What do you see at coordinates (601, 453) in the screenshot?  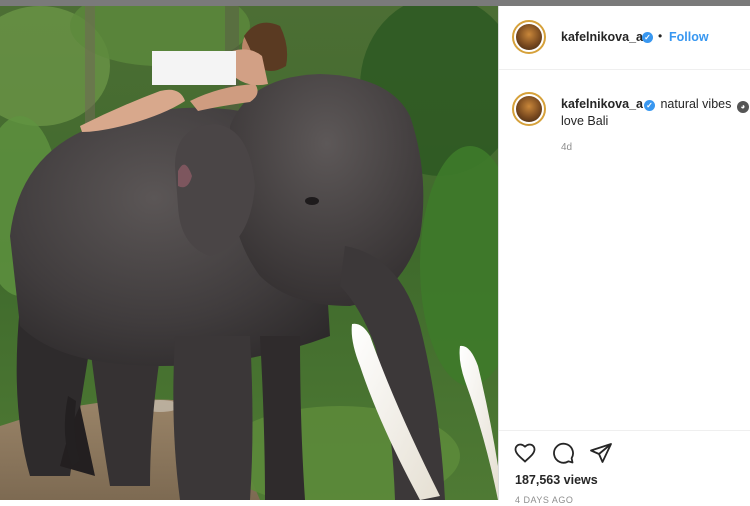 I see `send-paper-plane-icon` at bounding box center [601, 453].